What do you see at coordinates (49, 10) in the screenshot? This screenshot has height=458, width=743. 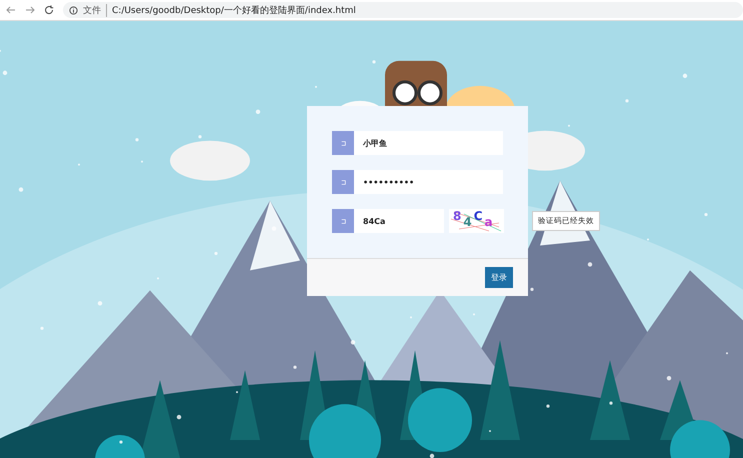 I see `reload-icon` at bounding box center [49, 10].